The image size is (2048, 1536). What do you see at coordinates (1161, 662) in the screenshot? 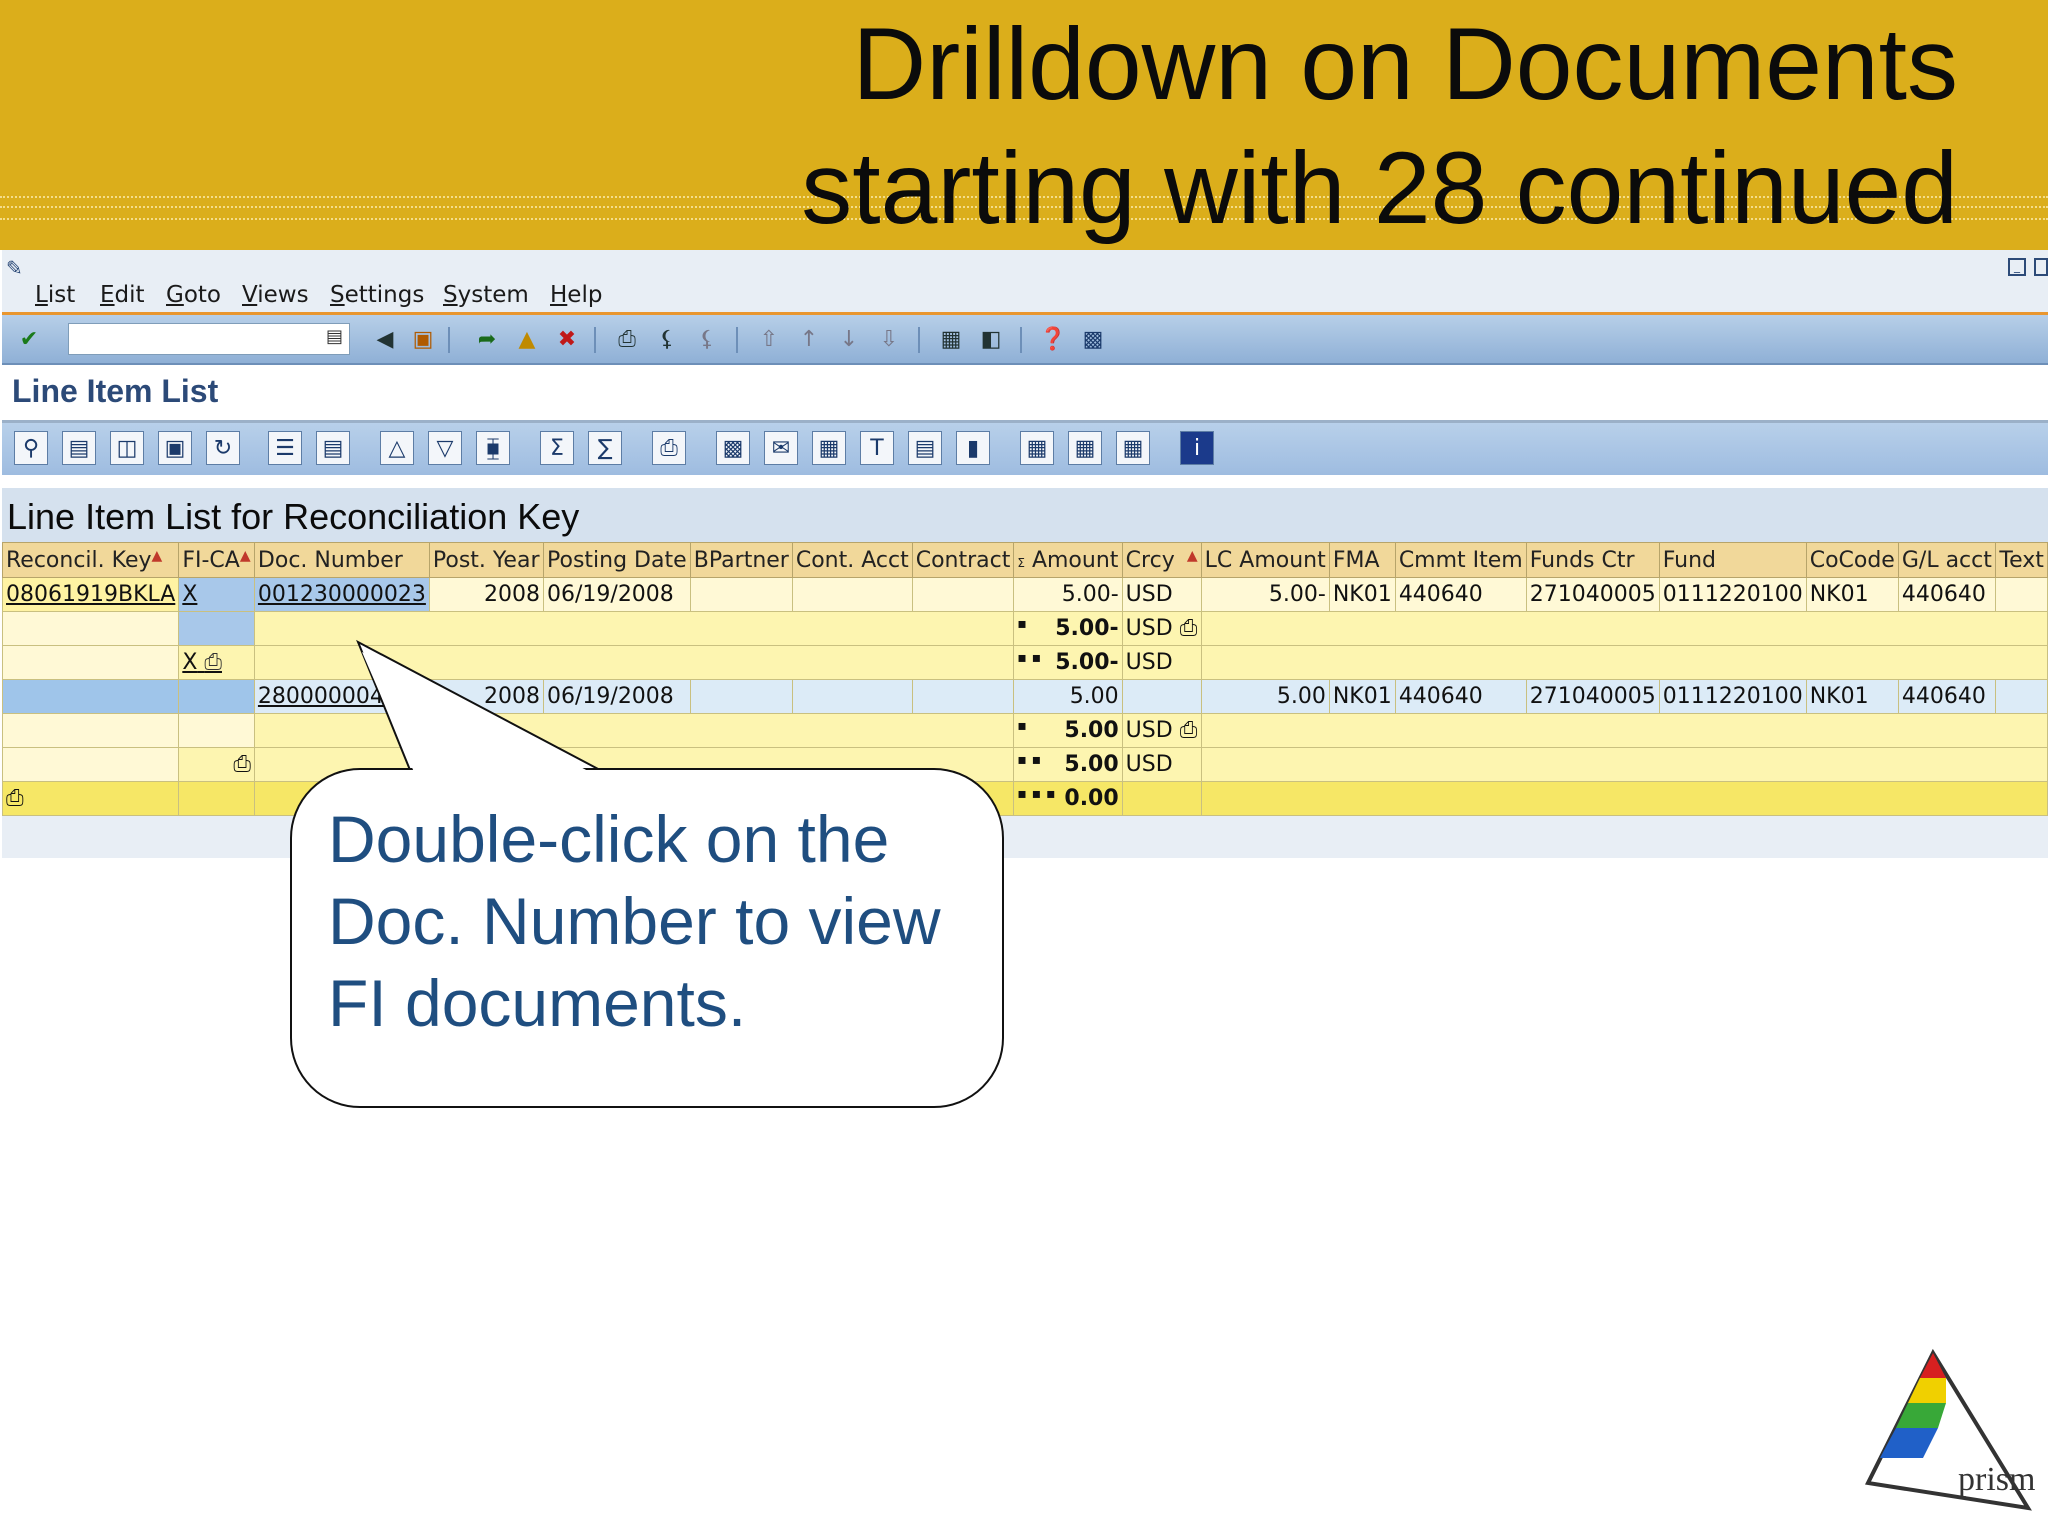
I see `subtotal-crcy: USD` at bounding box center [1161, 662].